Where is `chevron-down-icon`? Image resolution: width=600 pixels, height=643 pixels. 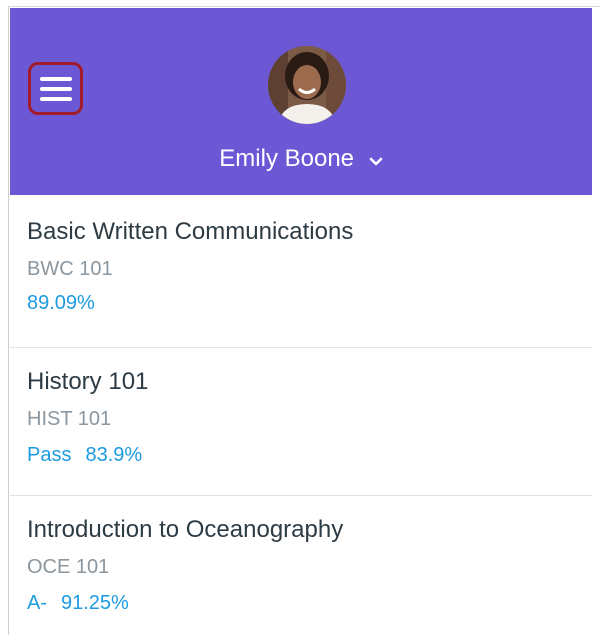 chevron-down-icon is located at coordinates (376, 160).